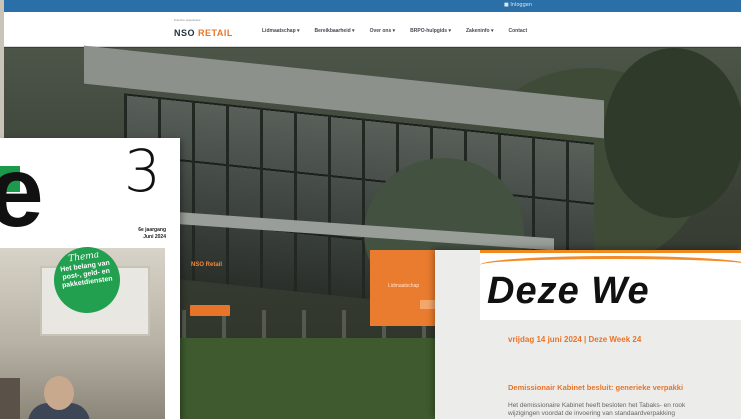  Describe the element at coordinates (518, 31) in the screenshot. I see `menu-item-contact: Contact` at that location.